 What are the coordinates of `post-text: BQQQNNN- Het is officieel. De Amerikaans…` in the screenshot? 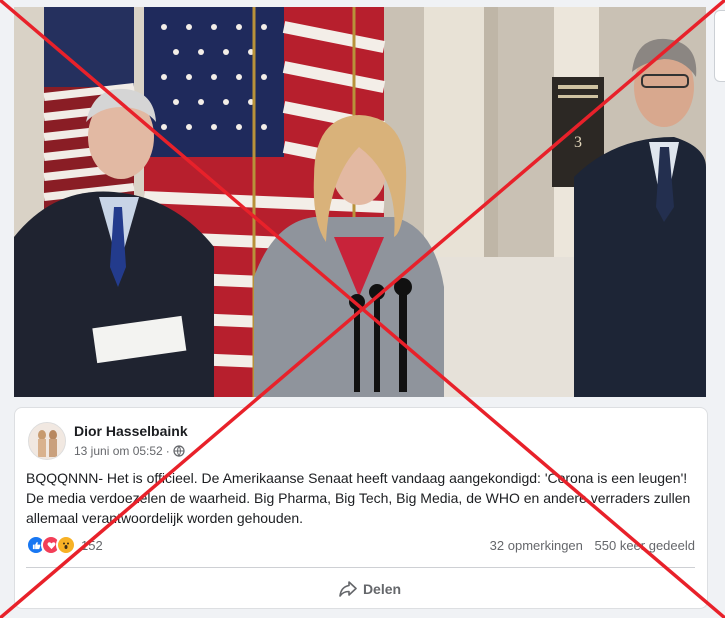 It's located at (358, 498).